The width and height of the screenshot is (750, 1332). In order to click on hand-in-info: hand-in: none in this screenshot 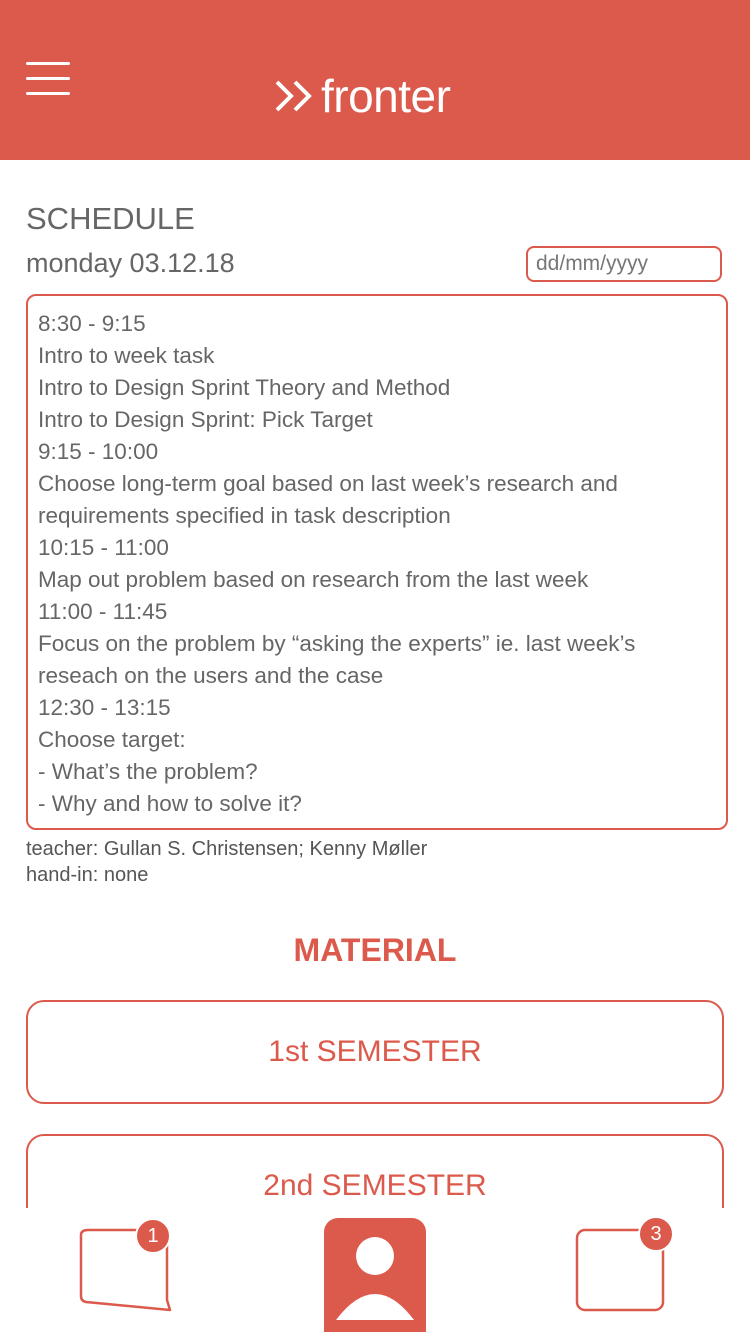, I will do `click(87, 875)`.